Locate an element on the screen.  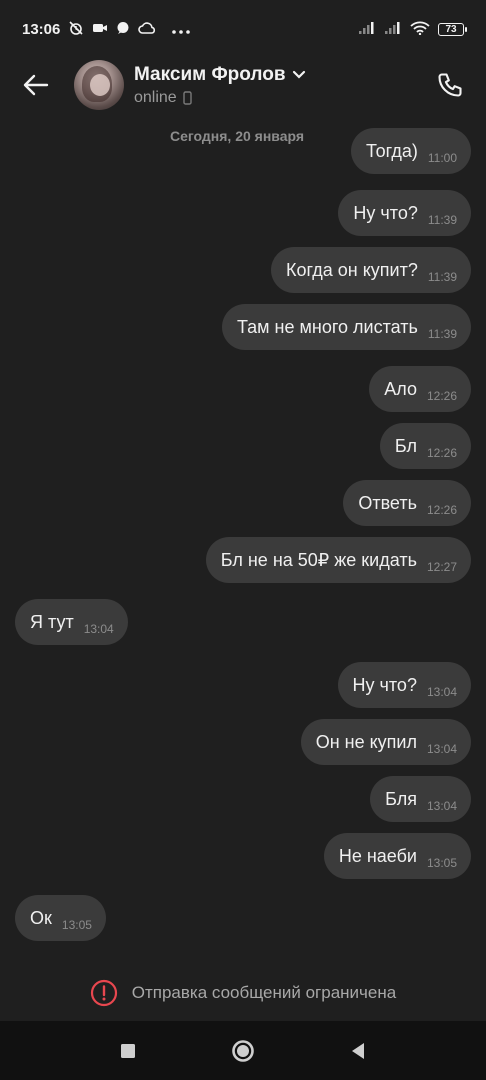
date-separator: Сегодня, 20 января is located at coordinates (237, 136).